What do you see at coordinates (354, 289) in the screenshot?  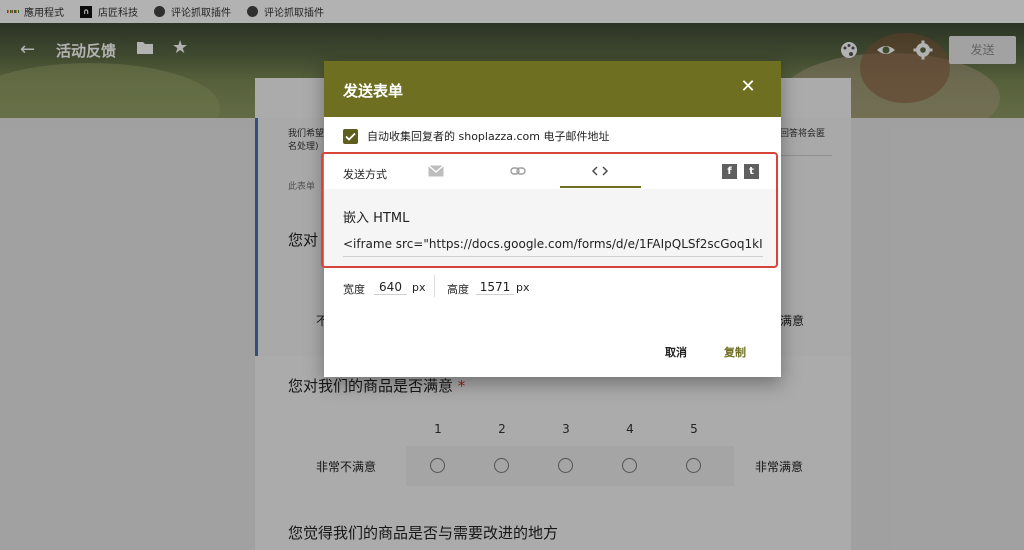 I see `width-label: 宽度` at bounding box center [354, 289].